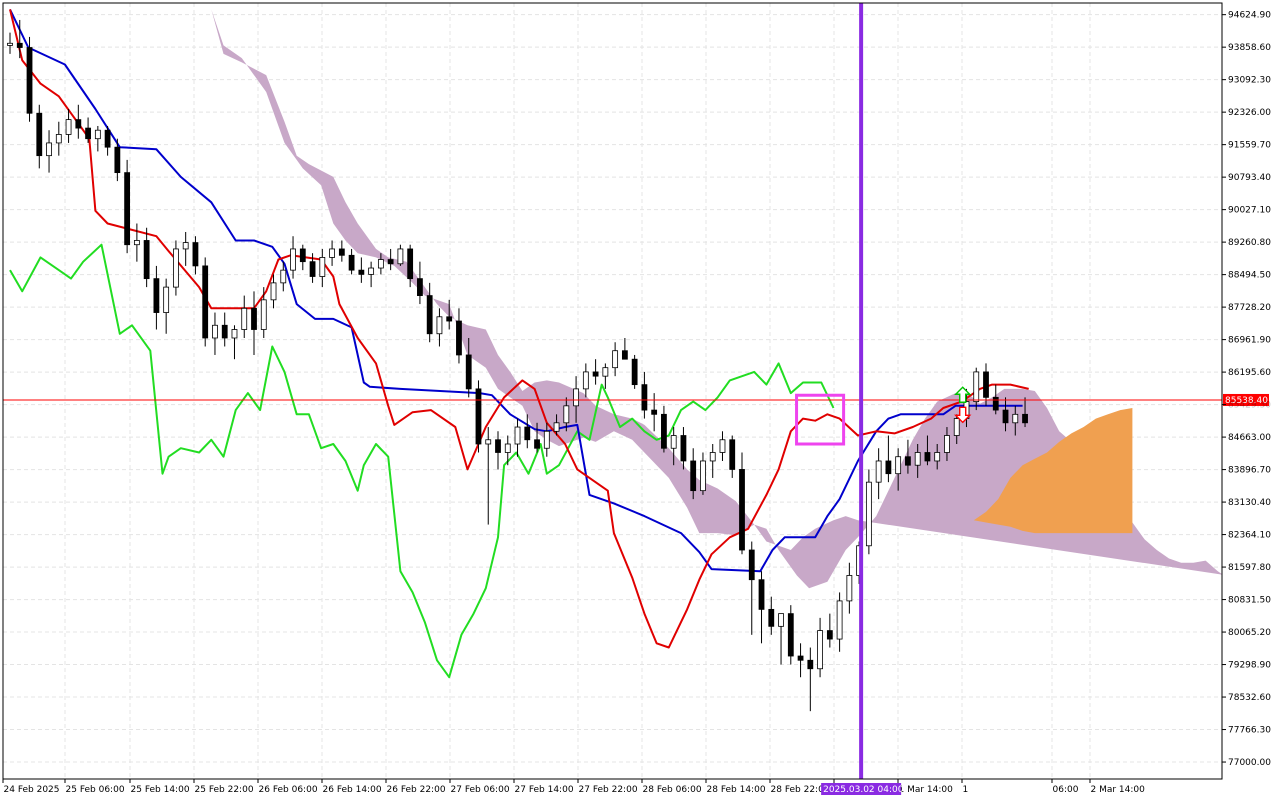 This screenshot has width=1280, height=804. What do you see at coordinates (1249, 698) in the screenshot?
I see `y-tick-label: 78532.60` at bounding box center [1249, 698].